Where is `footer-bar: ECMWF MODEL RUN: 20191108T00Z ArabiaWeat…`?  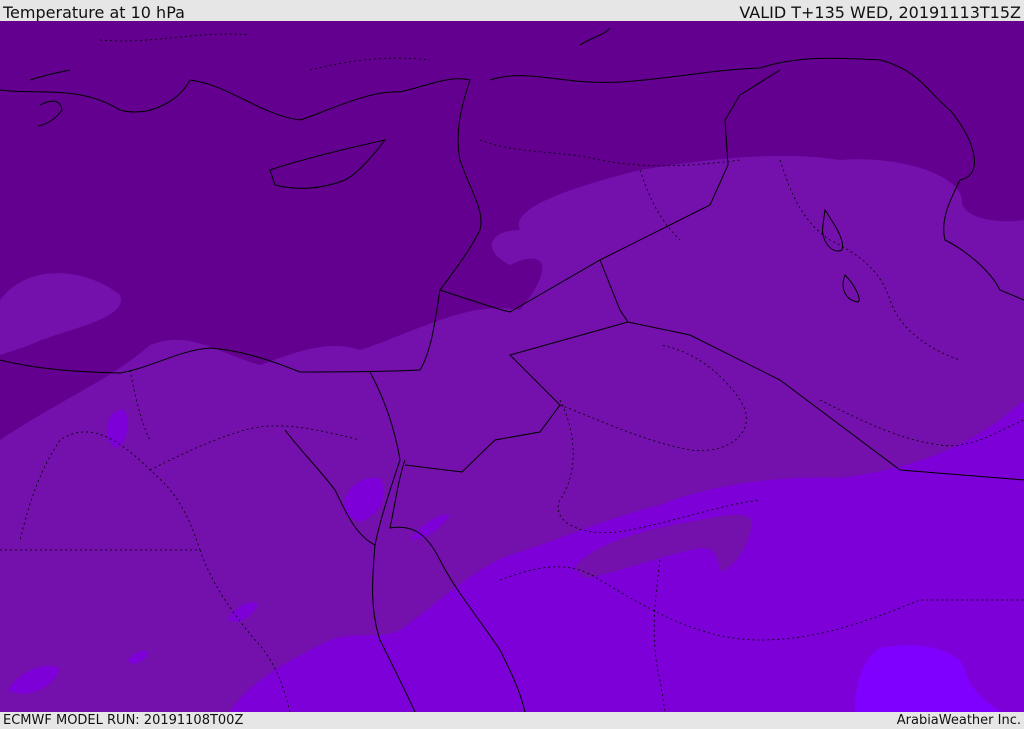
footer-bar: ECMWF MODEL RUN: 20191108T00Z ArabiaWeat… is located at coordinates (512, 720).